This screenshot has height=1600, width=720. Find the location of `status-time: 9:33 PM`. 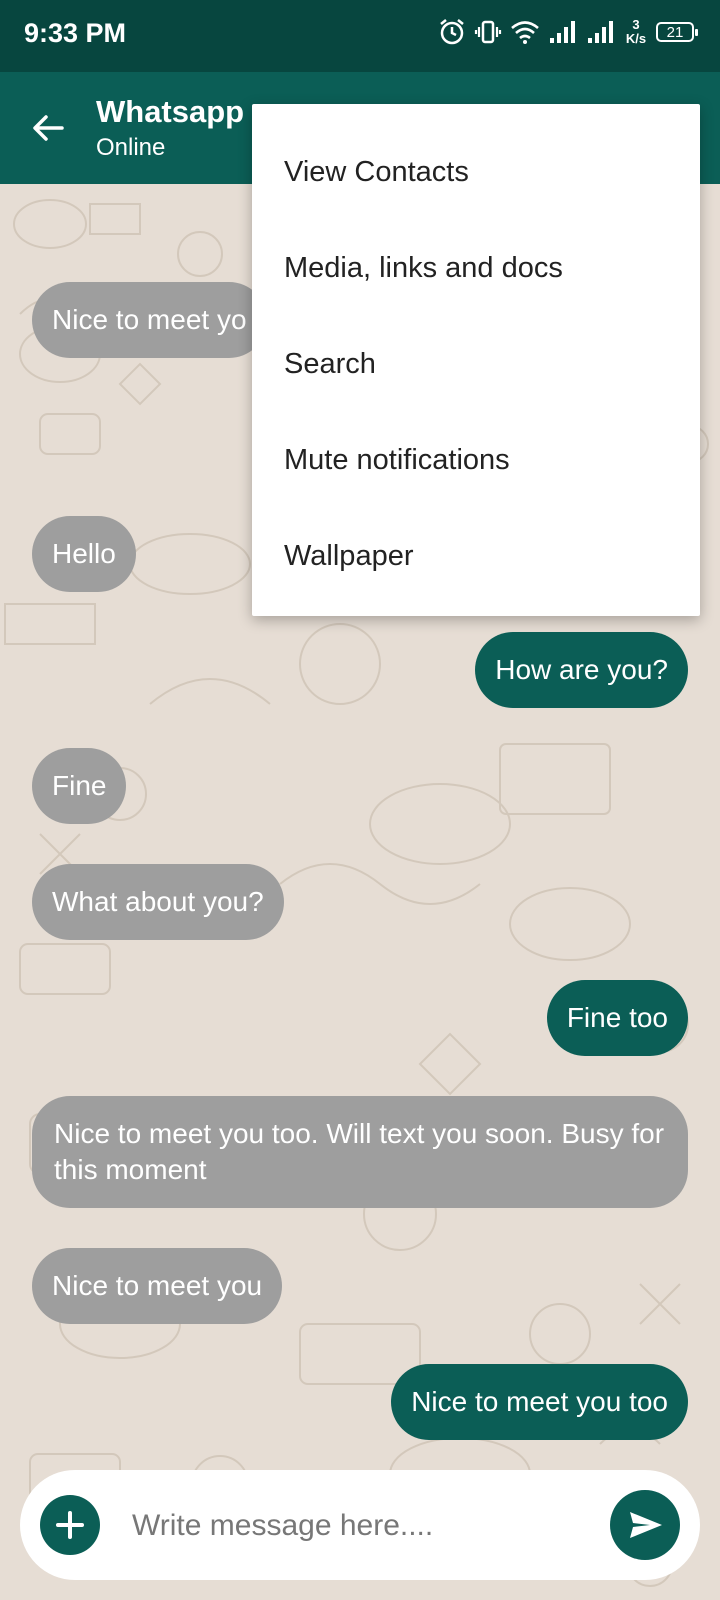

status-time: 9:33 PM is located at coordinates (75, 33).